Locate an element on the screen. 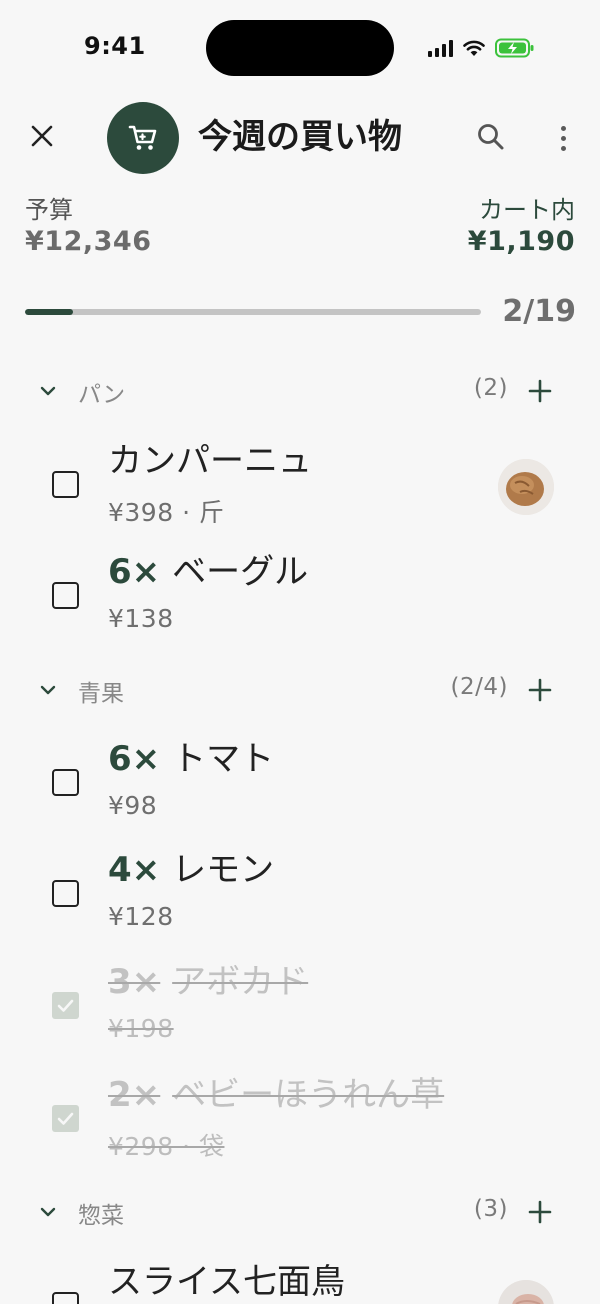 Image resolution: width=600 pixels, height=1304 pixels. list-item-checked: 2× ベビーほうれん草 ¥298 · 袋 is located at coordinates (300, 1125).